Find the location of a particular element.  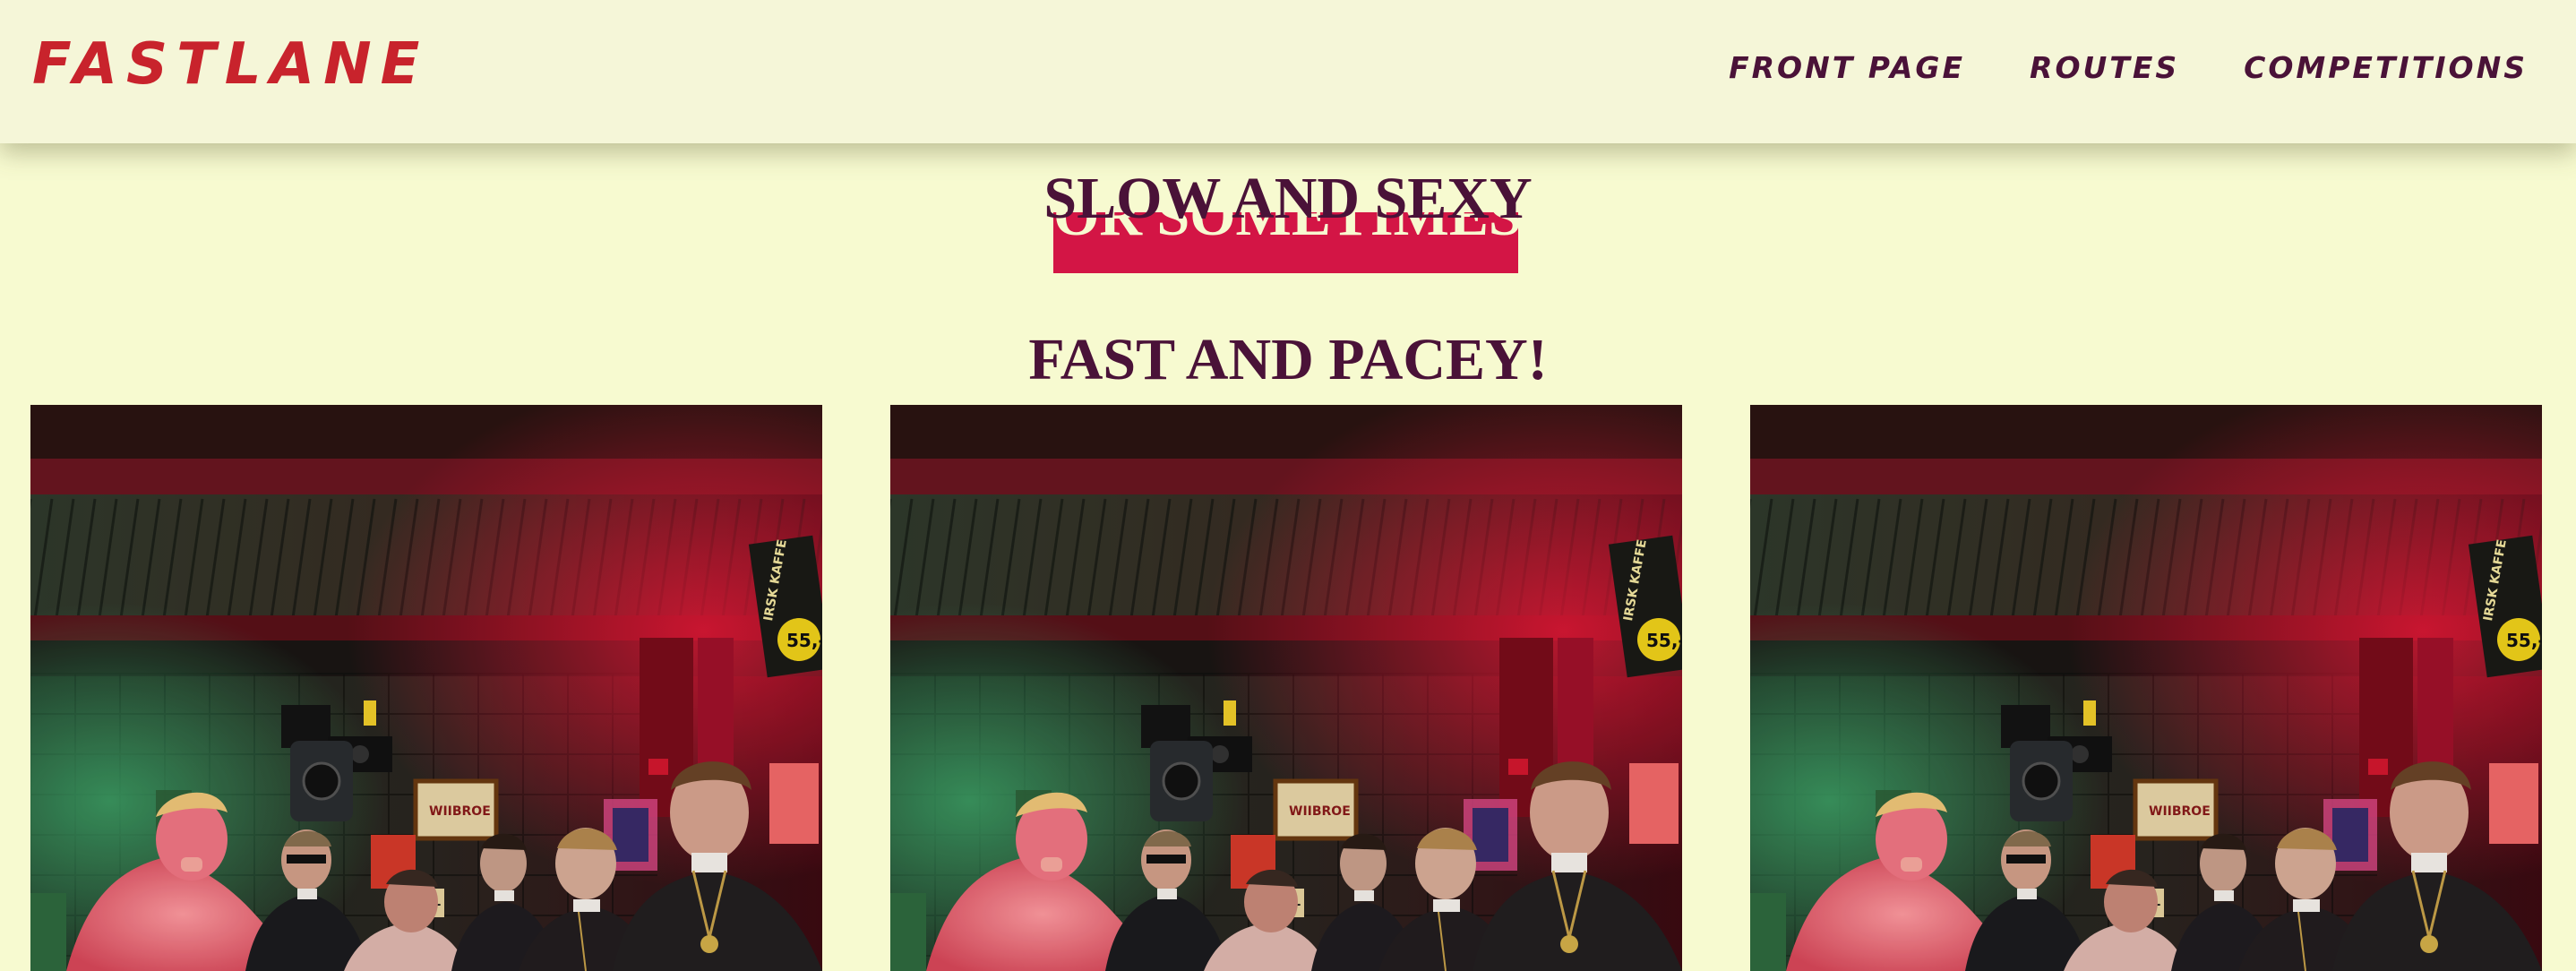

hero-headline-line3: FAST AND PACEY! is located at coordinates (1288, 360).